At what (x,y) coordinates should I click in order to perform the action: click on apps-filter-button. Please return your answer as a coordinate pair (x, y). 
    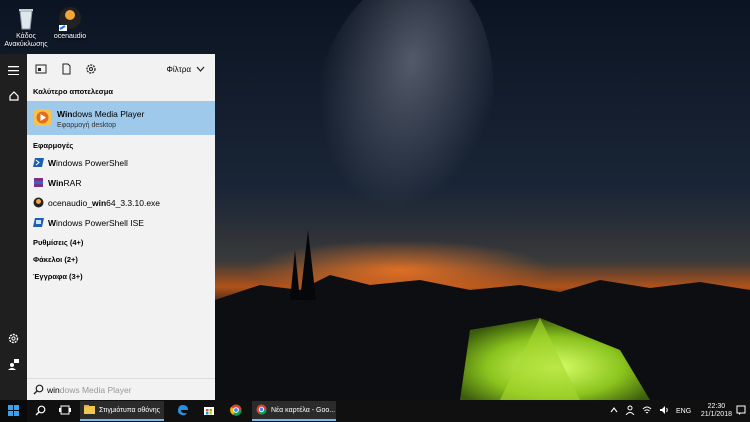
    Looking at the image, I should click on (42, 70).